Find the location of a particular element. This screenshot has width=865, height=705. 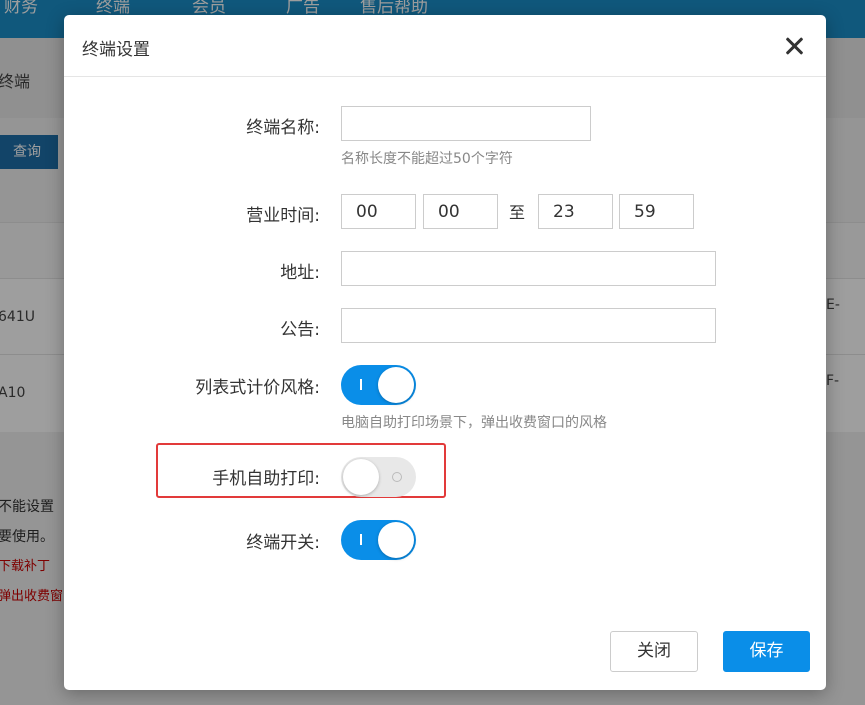

hours-separator: 至 is located at coordinates (517, 212).